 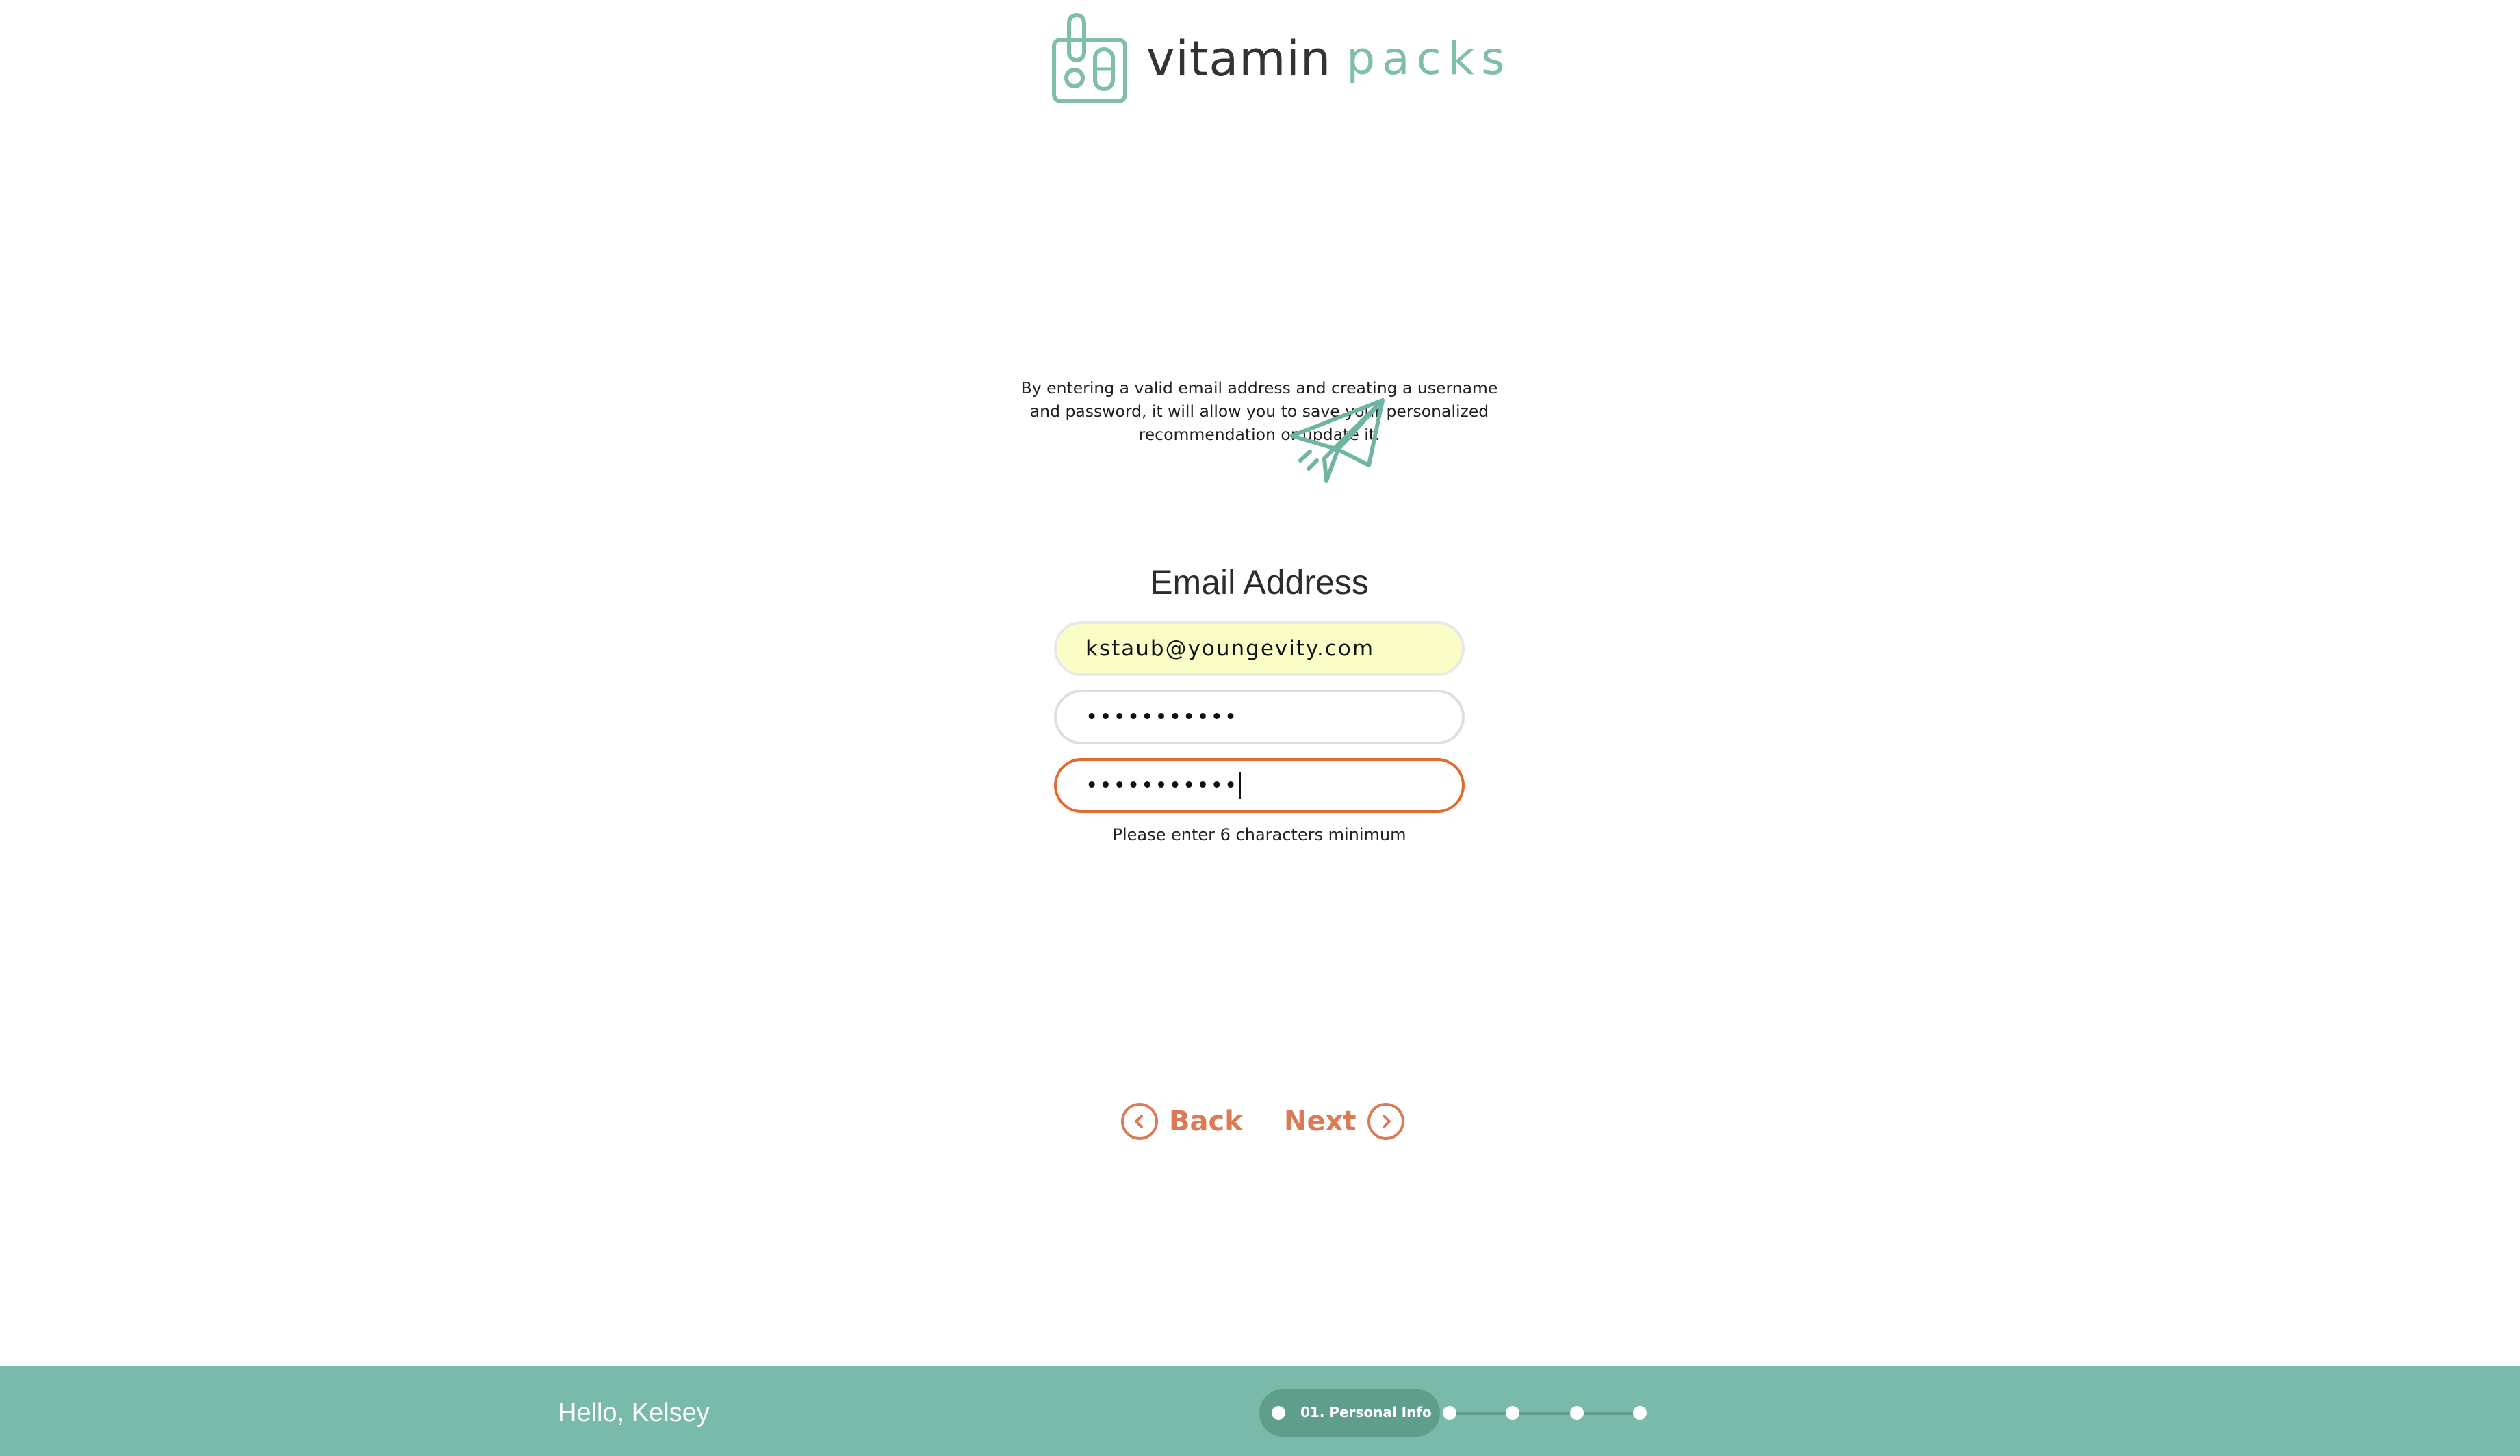 What do you see at coordinates (1543, 1413) in the screenshot?
I see `progress-track` at bounding box center [1543, 1413].